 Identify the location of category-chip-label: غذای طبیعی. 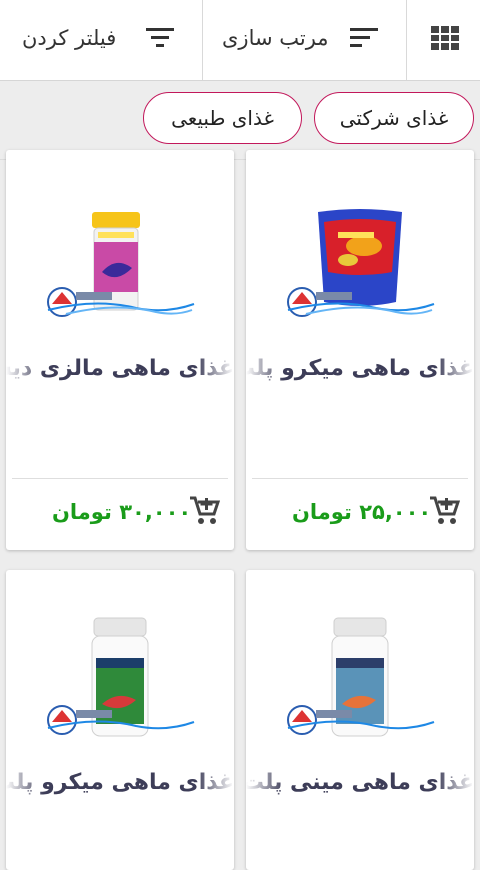
(222, 118).